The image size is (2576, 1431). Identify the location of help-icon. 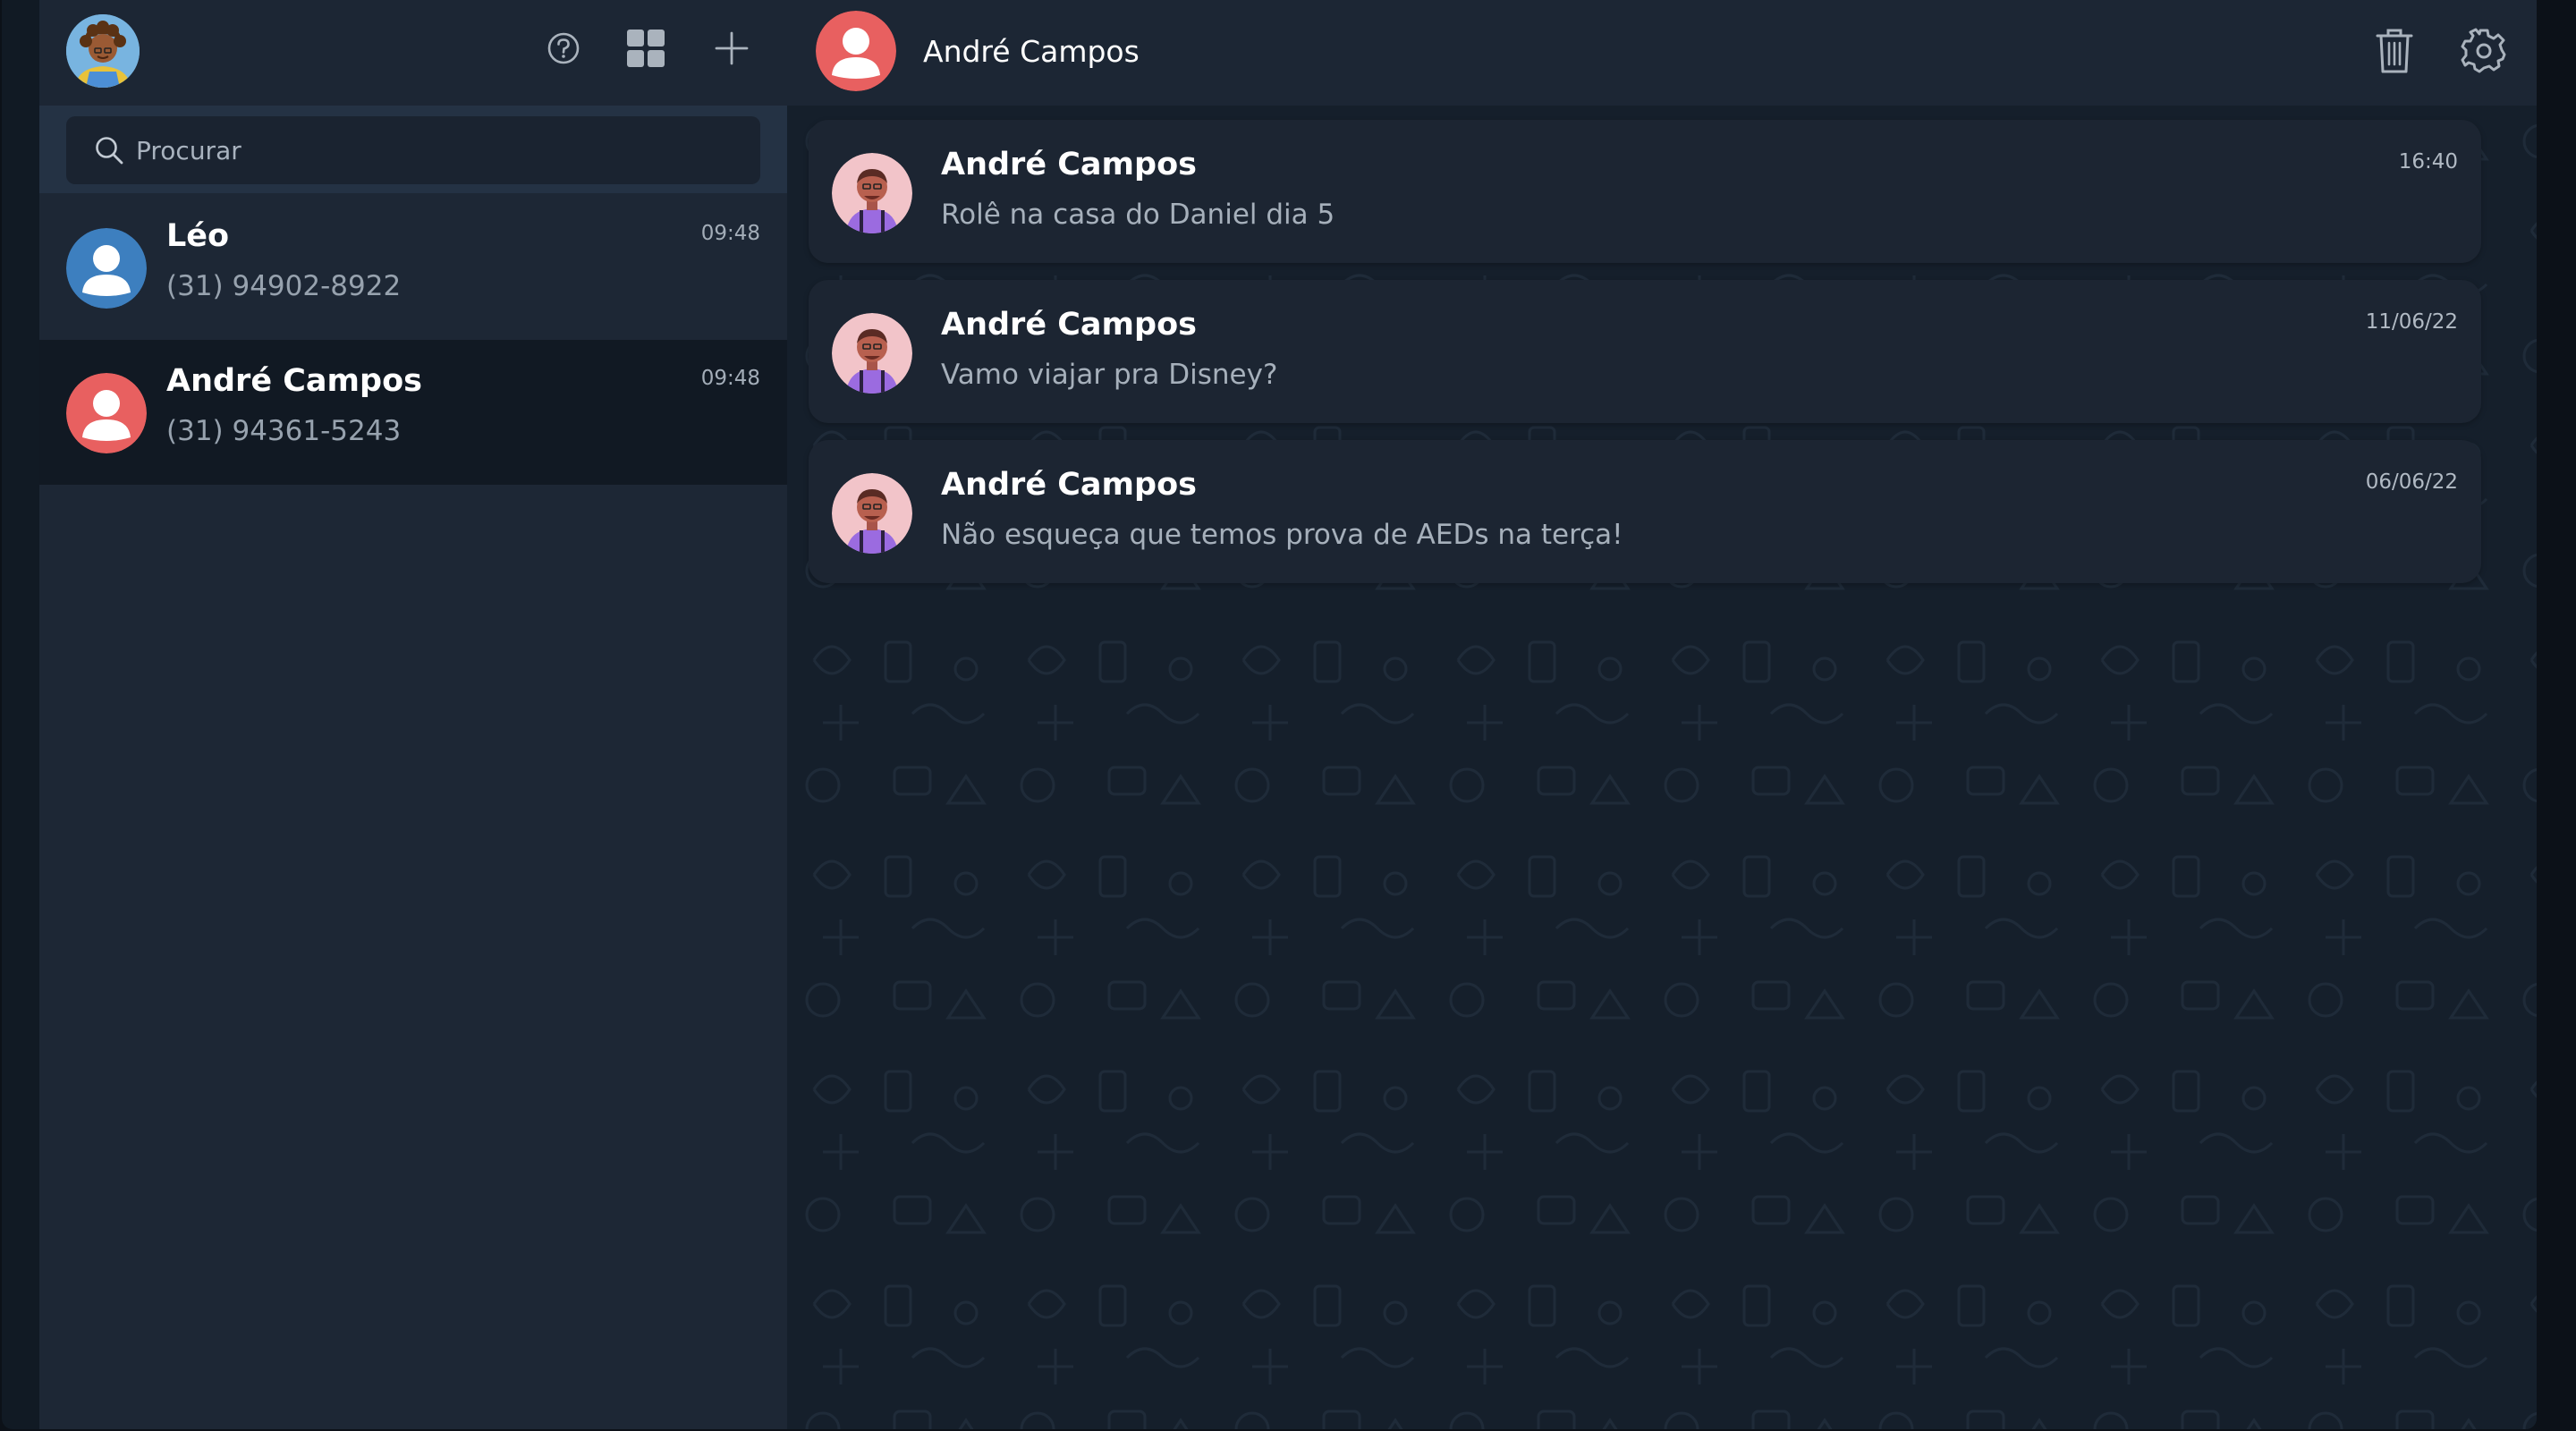
(563, 48).